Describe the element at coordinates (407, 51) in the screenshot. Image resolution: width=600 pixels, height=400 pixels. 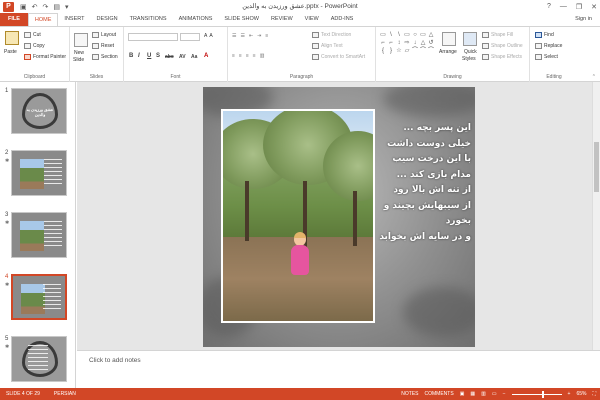
I see `shape-parallelogram-icon: ▱` at that location.